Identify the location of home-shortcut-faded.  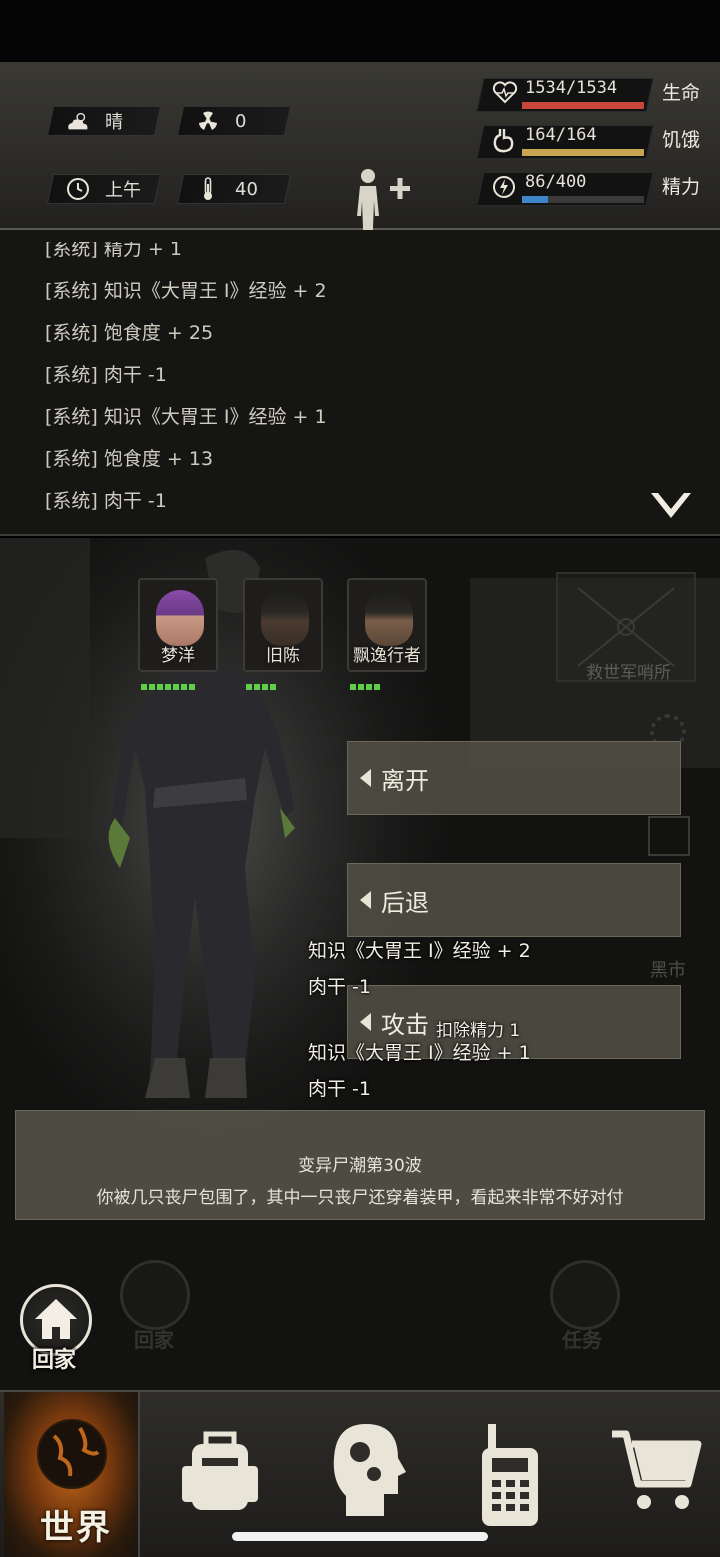
(155, 1295).